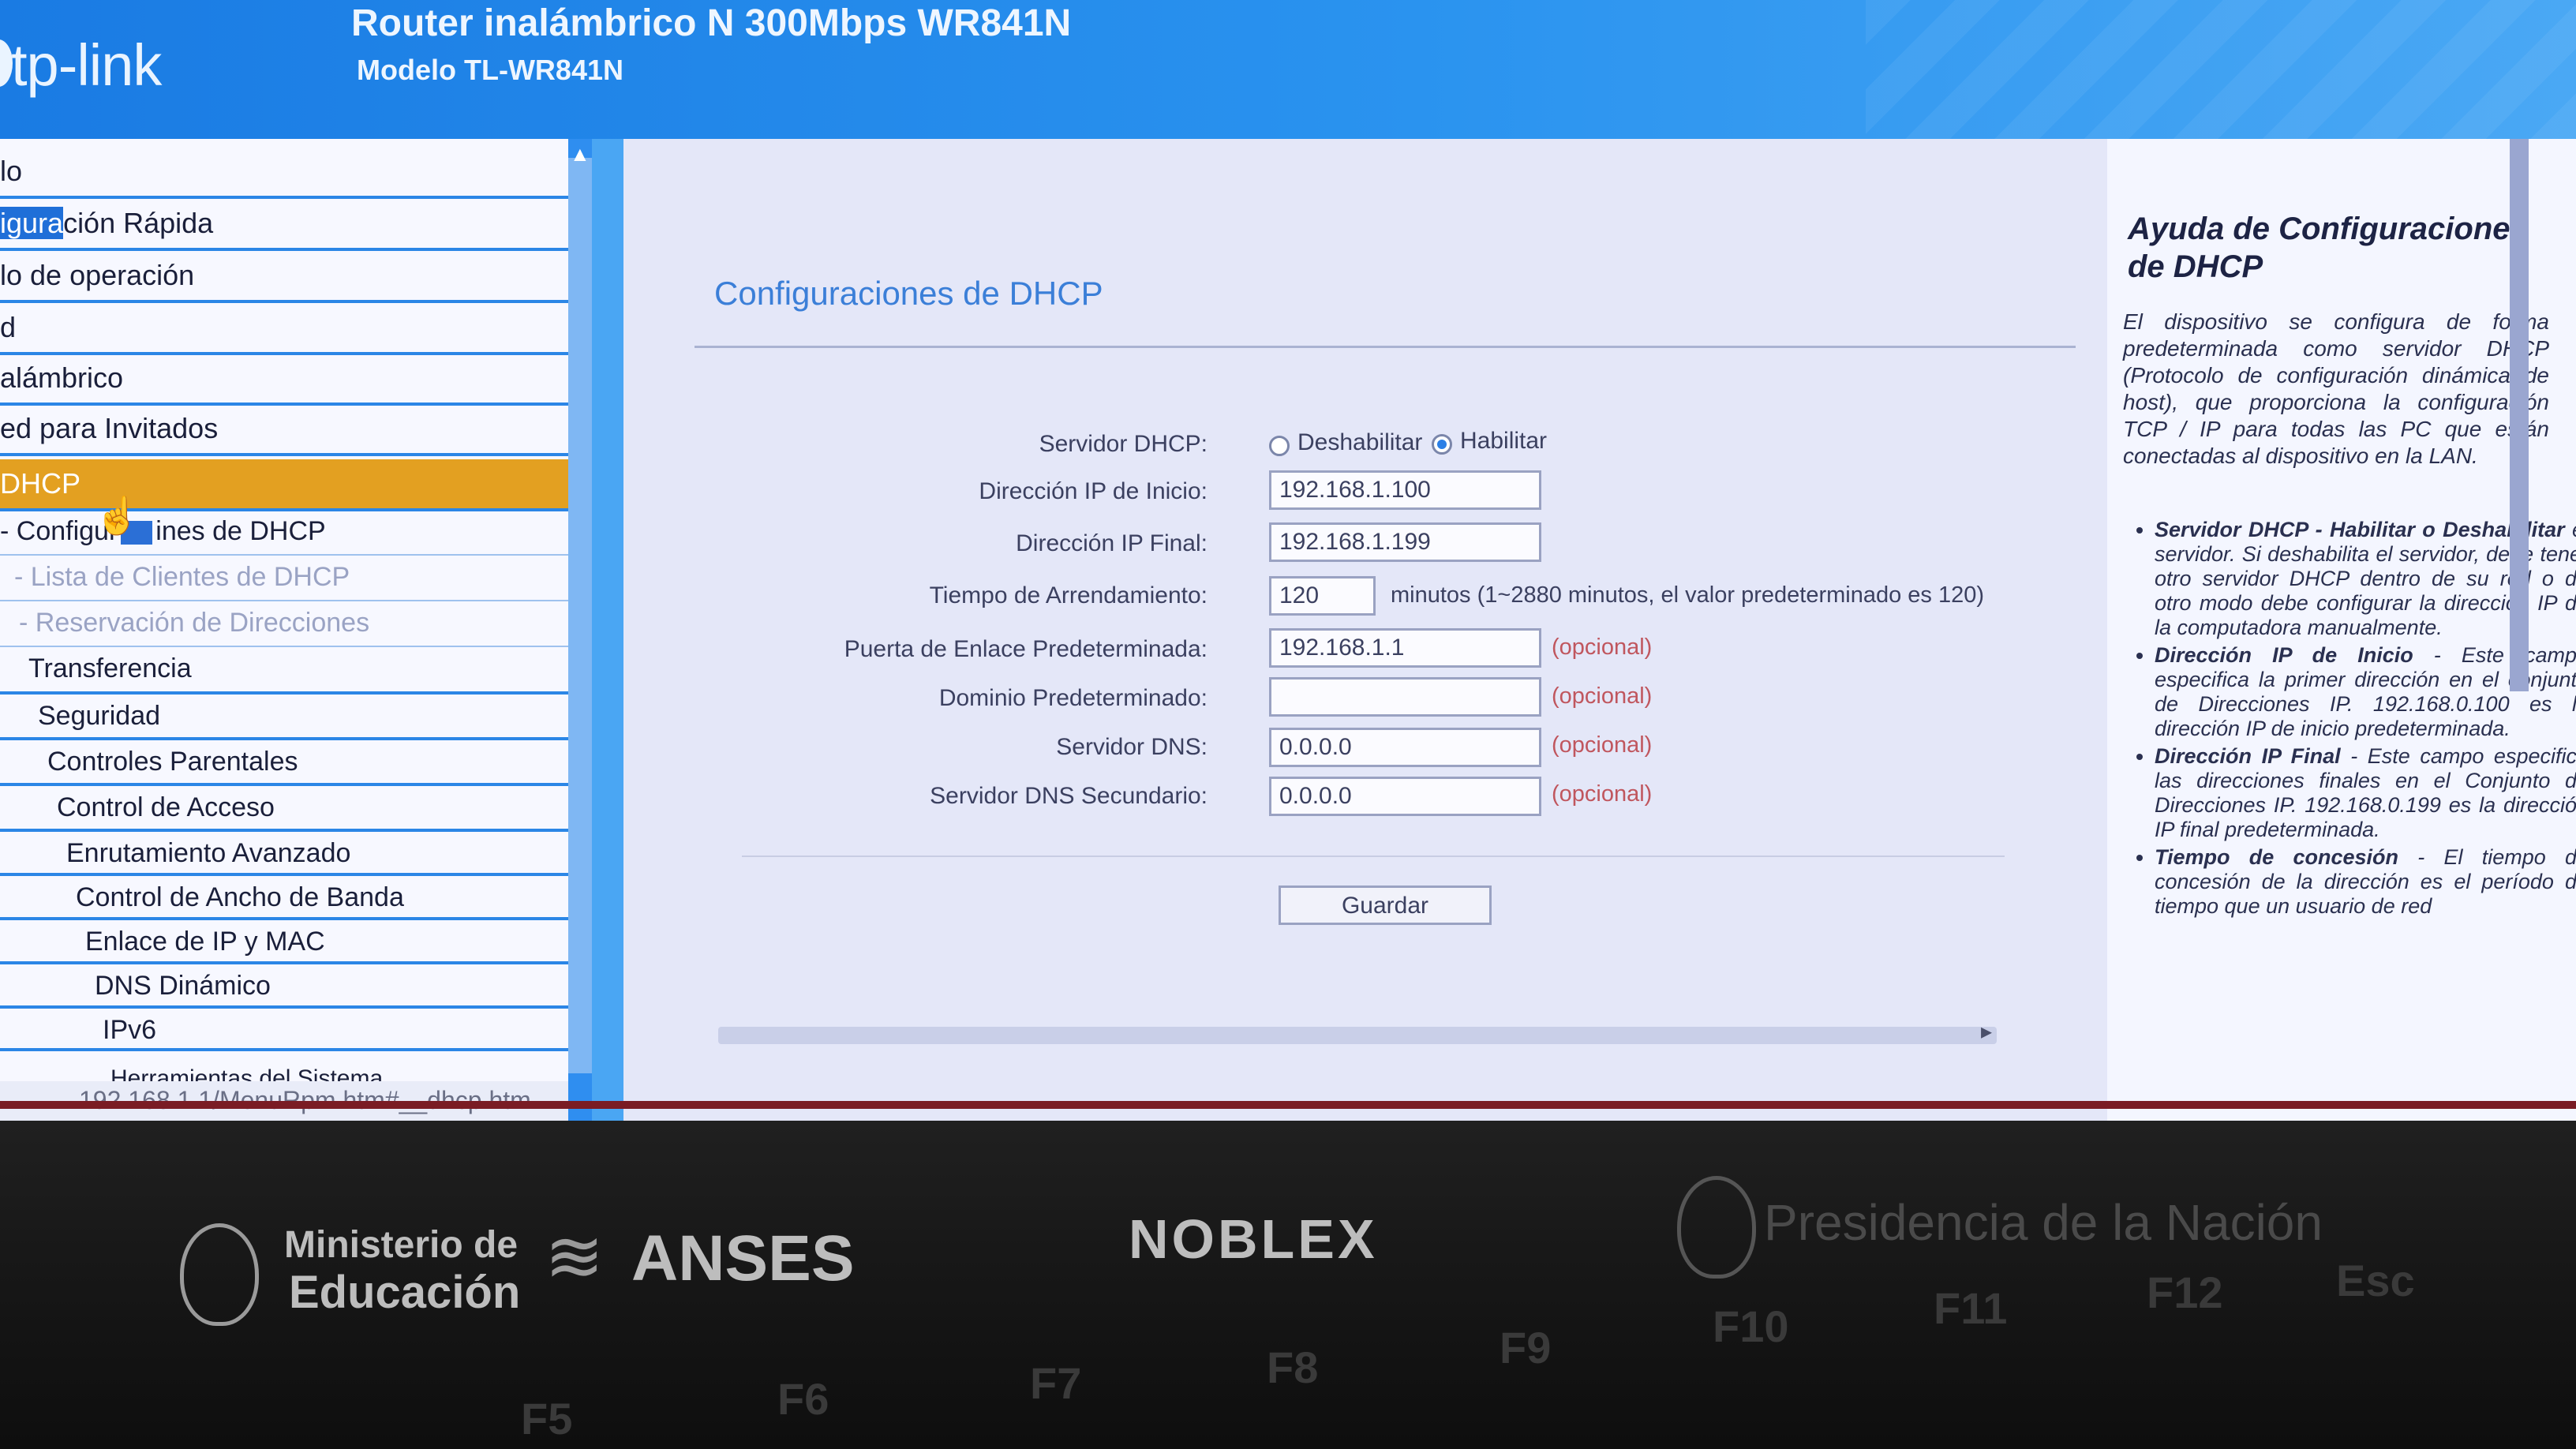 Image resolution: width=2576 pixels, height=1449 pixels. Describe the element at coordinates (1055, 1383) in the screenshot. I see `key-f7: F7` at that location.